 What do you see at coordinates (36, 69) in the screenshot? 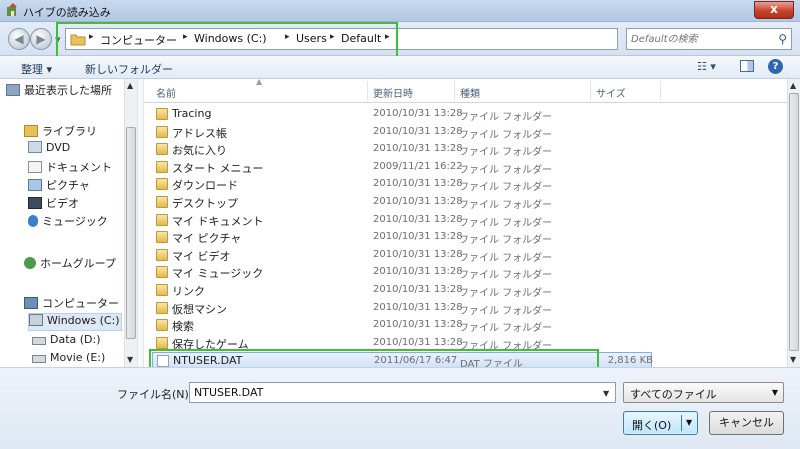
I see `organize-button: 整理 ▾` at bounding box center [36, 69].